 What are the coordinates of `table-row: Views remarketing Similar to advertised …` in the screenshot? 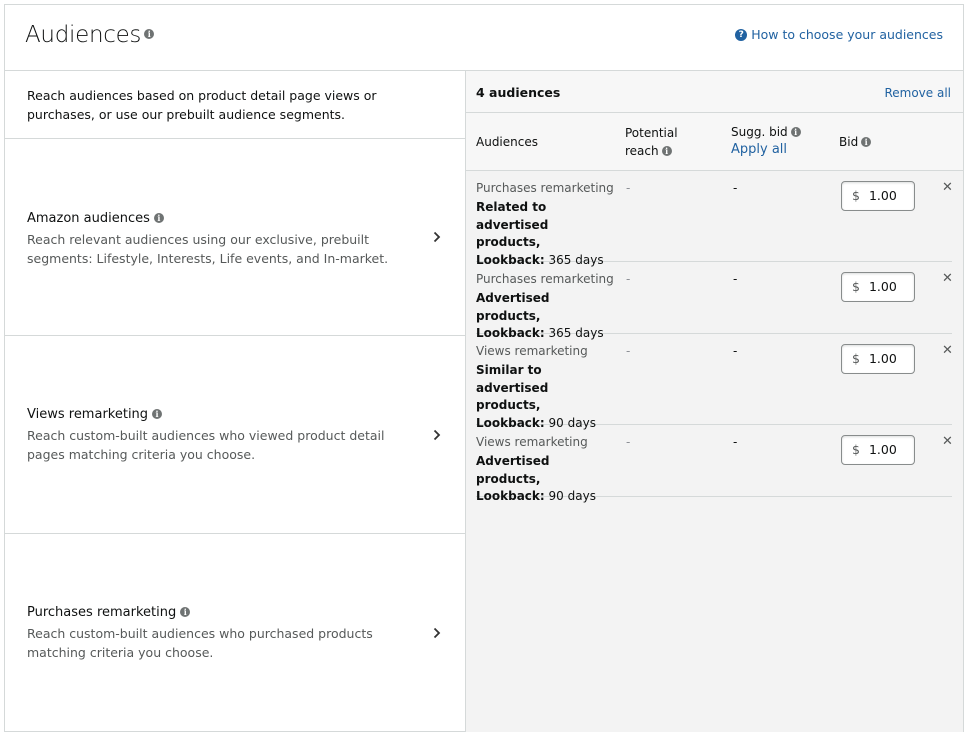 It's located at (714, 382).